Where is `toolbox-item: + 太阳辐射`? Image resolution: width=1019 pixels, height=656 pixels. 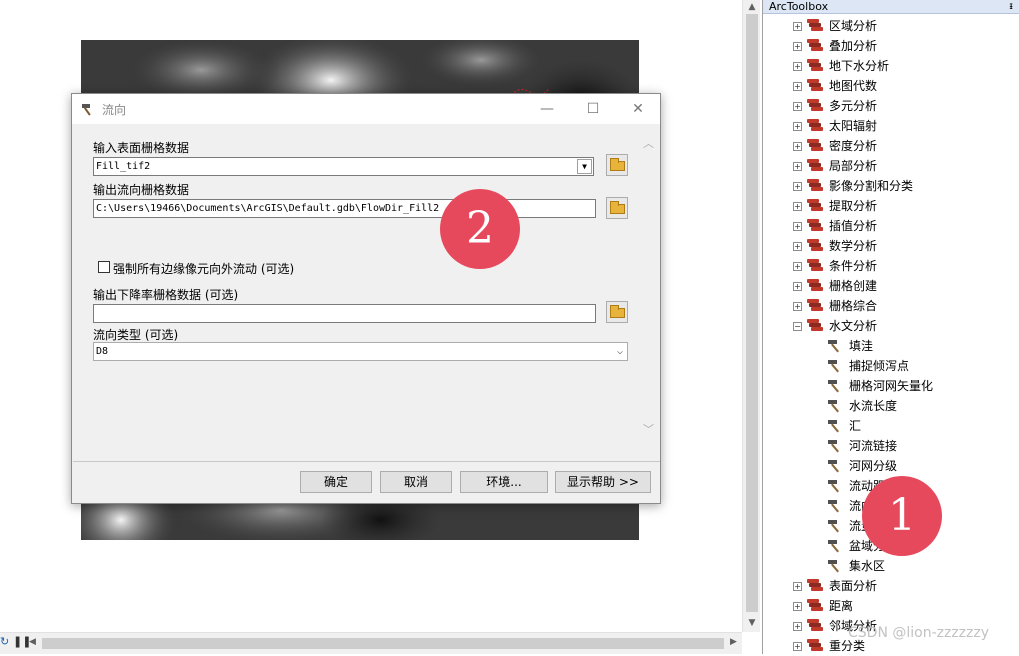 toolbox-item: + 太阳辐射 is located at coordinates (888, 126).